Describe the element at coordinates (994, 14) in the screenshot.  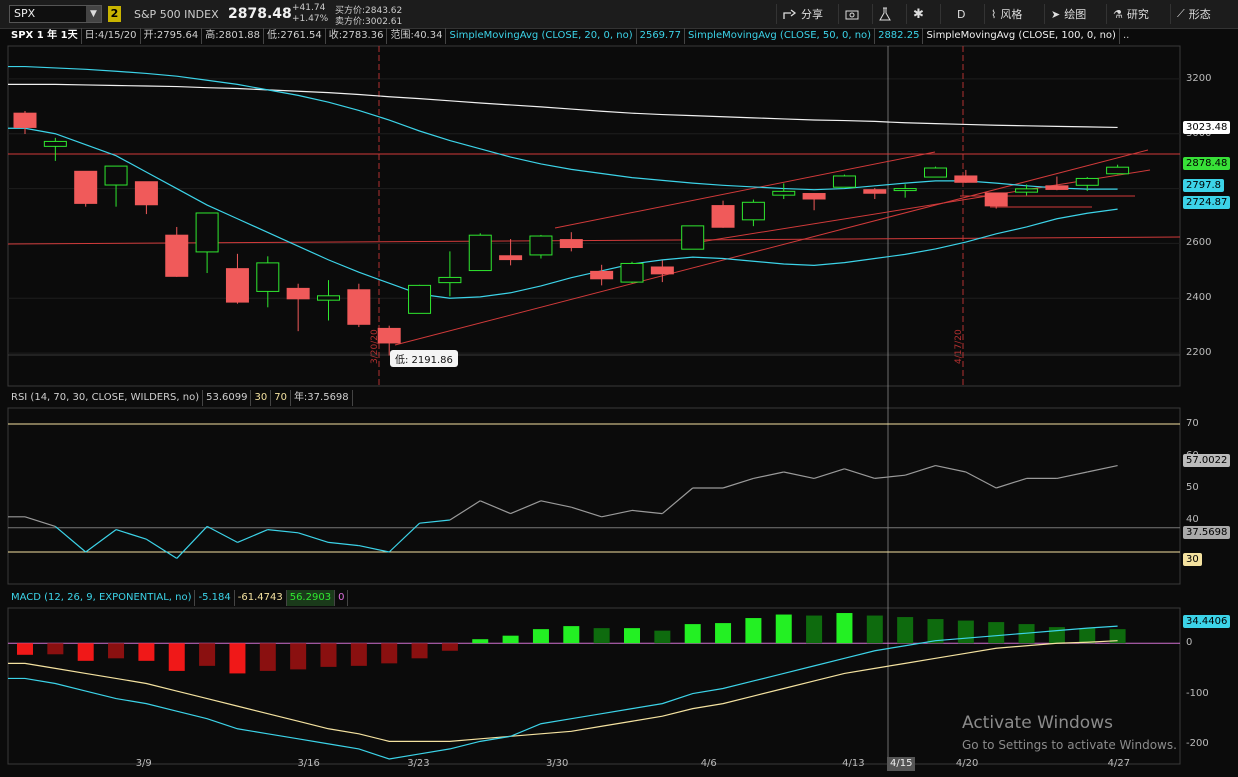
I see `style-icon: ⌇` at that location.